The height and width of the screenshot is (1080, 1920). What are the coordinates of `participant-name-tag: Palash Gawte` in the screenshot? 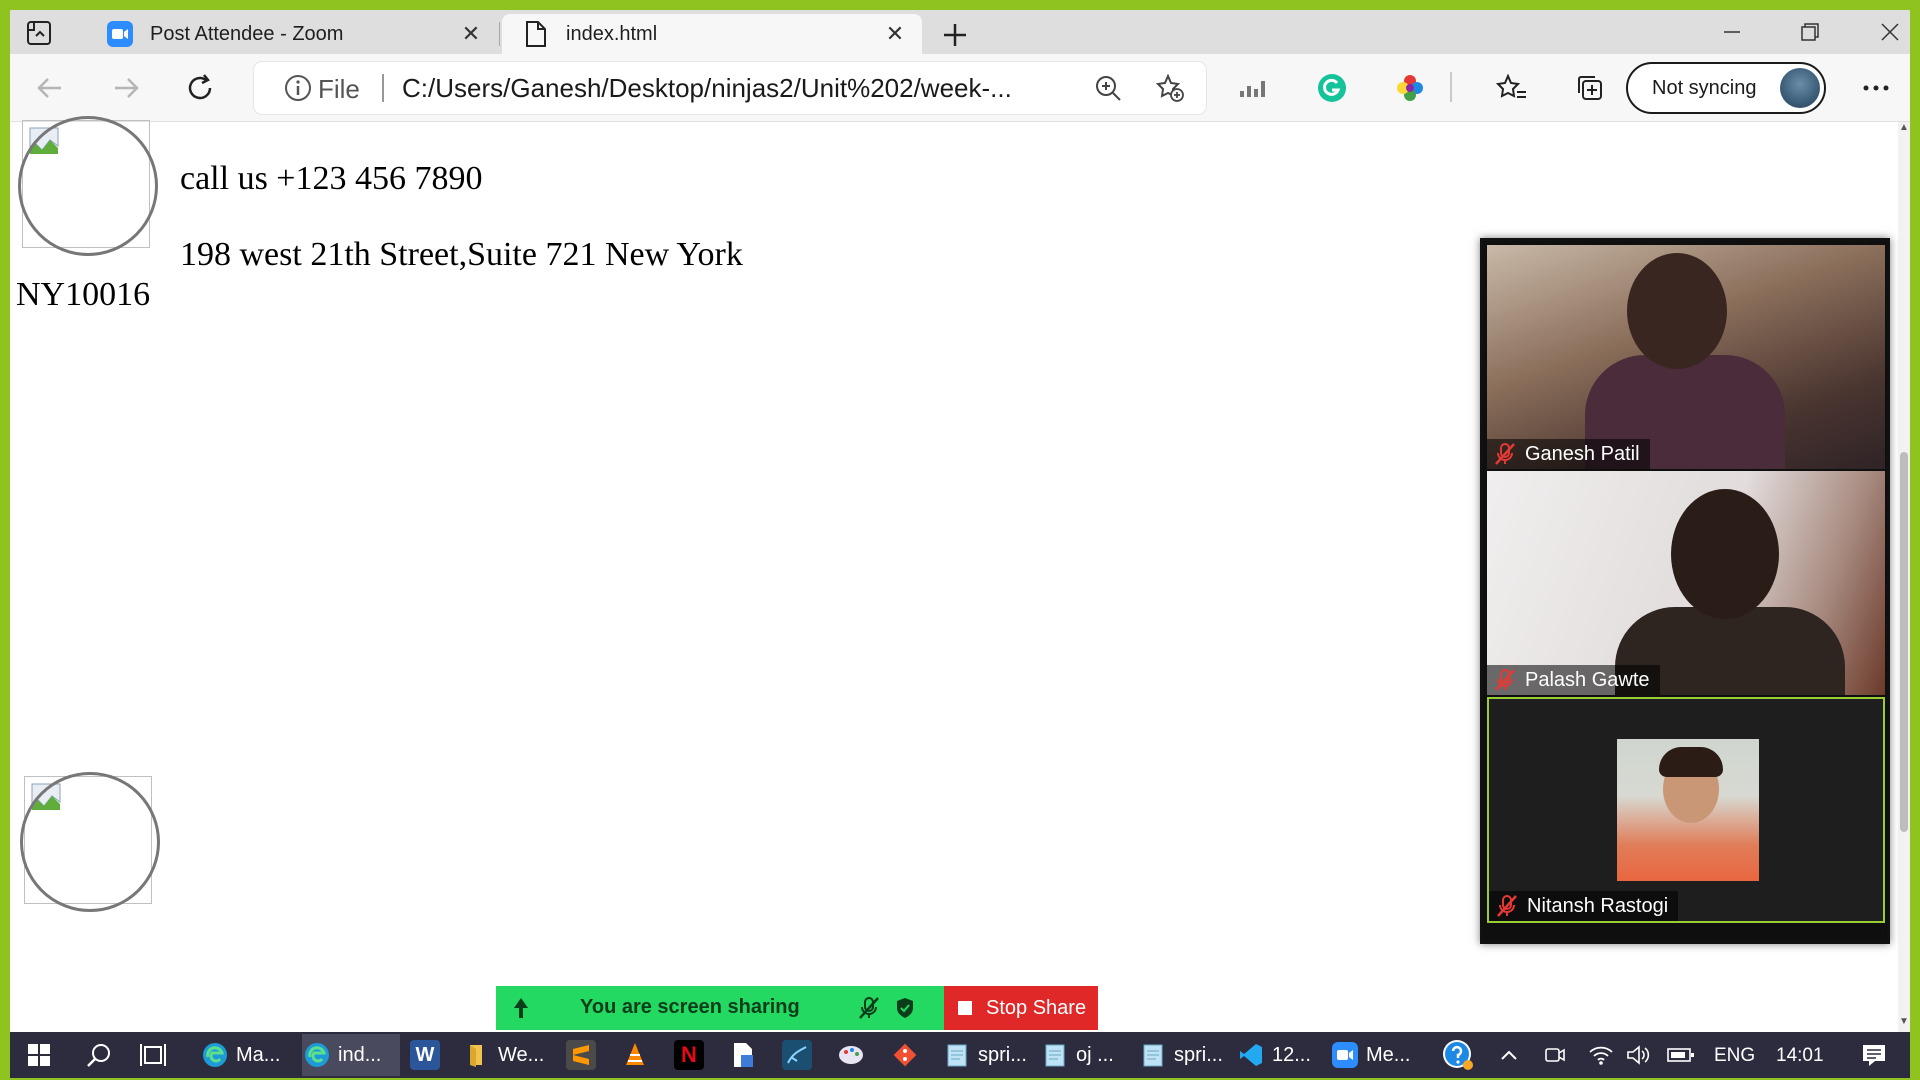 It's located at (1573, 680).